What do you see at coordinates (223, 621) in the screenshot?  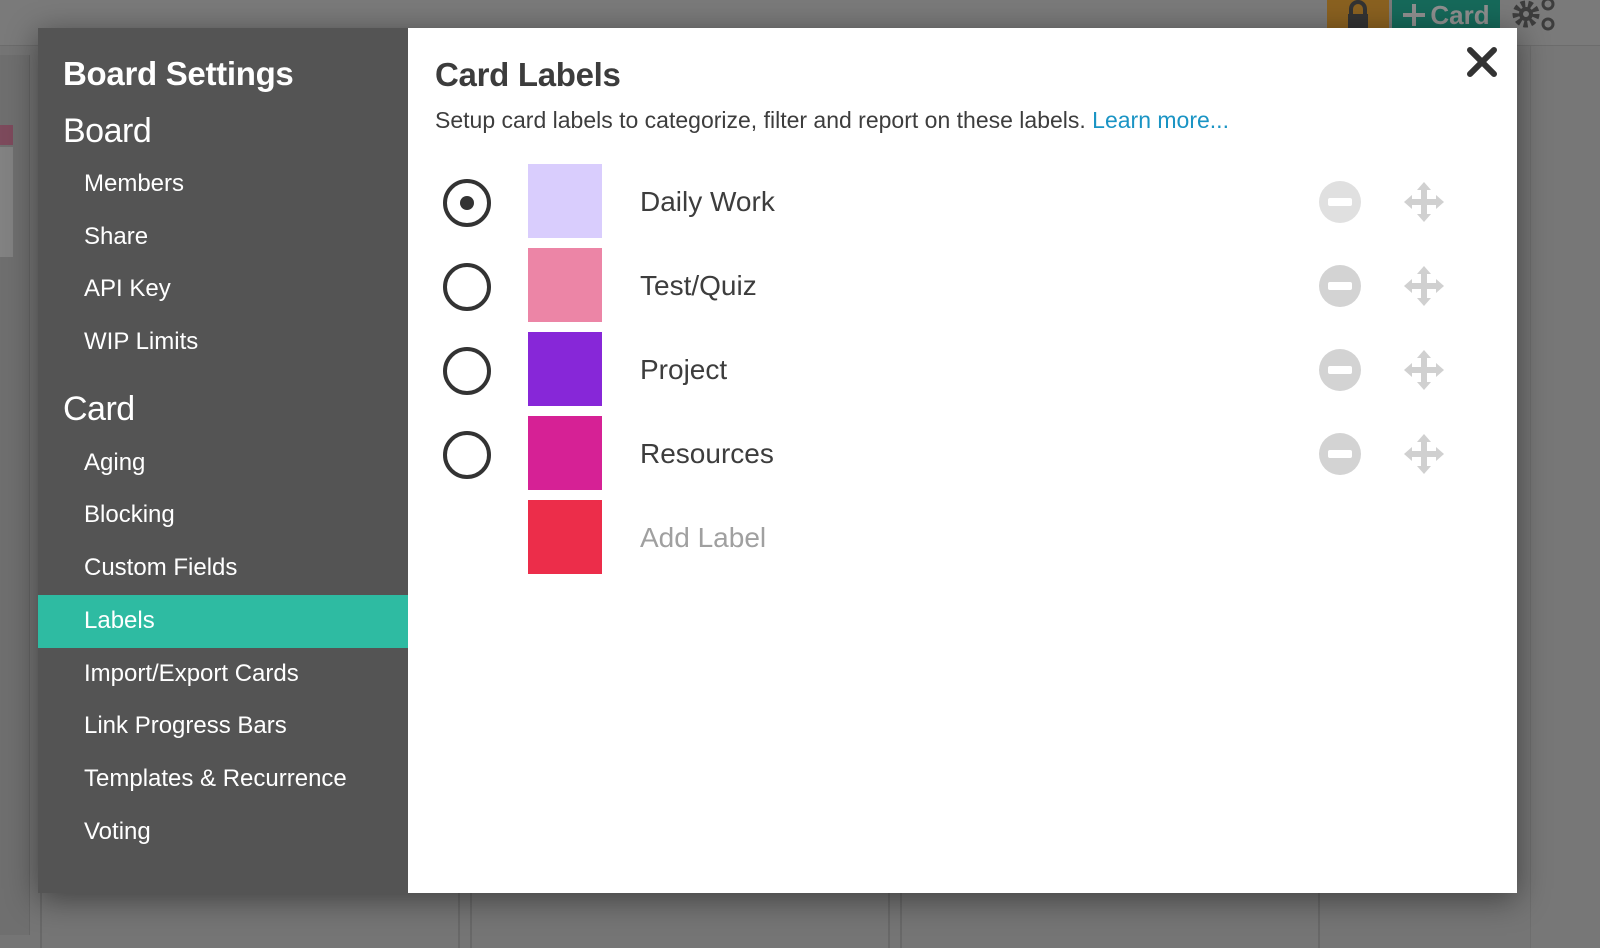 I see `sidebar-item-labels: Labels` at bounding box center [223, 621].